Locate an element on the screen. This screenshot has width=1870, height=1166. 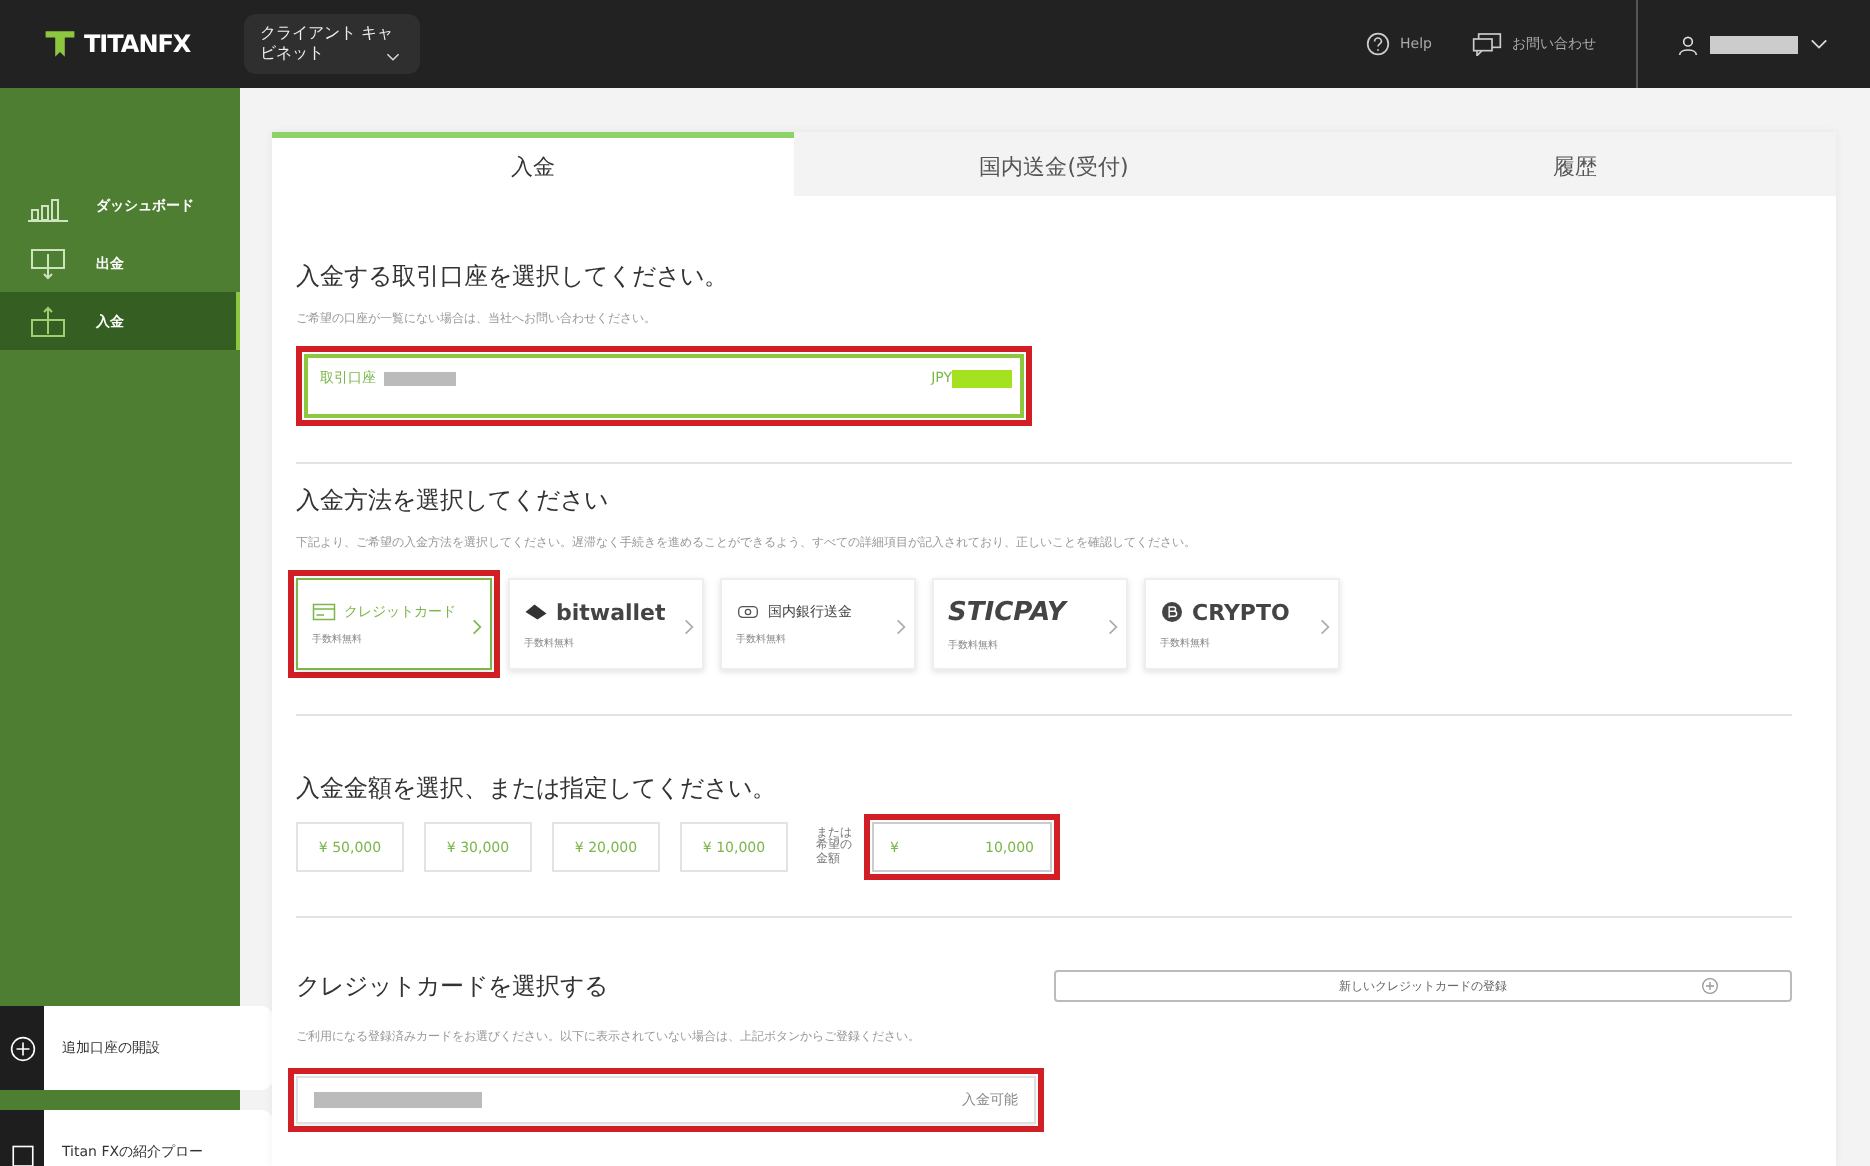
logo-icon is located at coordinates (60, 44).